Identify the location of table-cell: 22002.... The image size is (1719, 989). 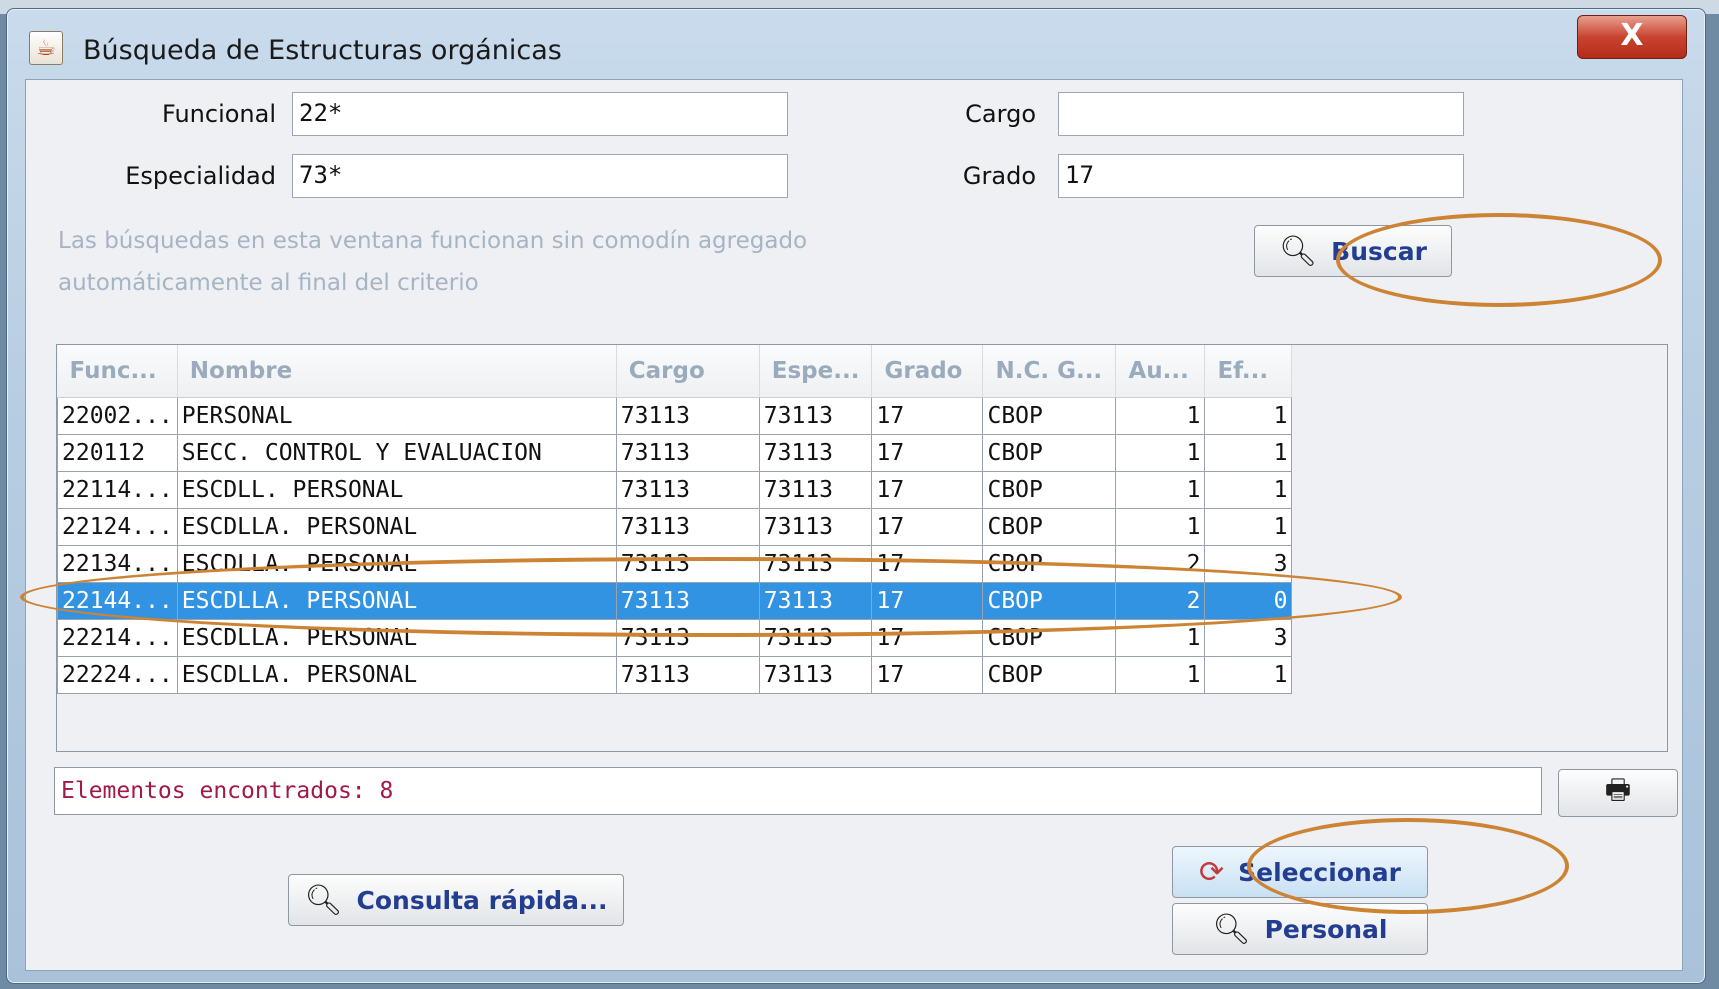
(117, 416).